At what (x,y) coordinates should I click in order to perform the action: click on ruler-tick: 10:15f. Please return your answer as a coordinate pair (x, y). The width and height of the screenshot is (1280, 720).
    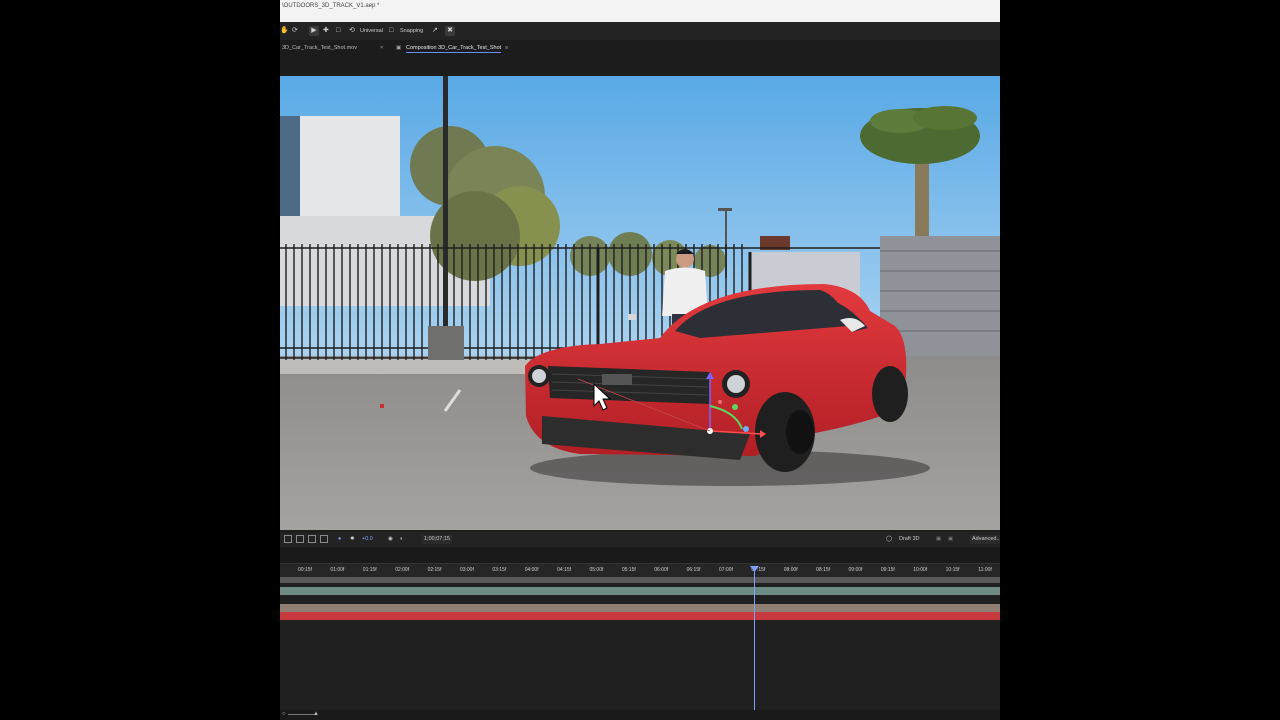
    Looking at the image, I should click on (952, 570).